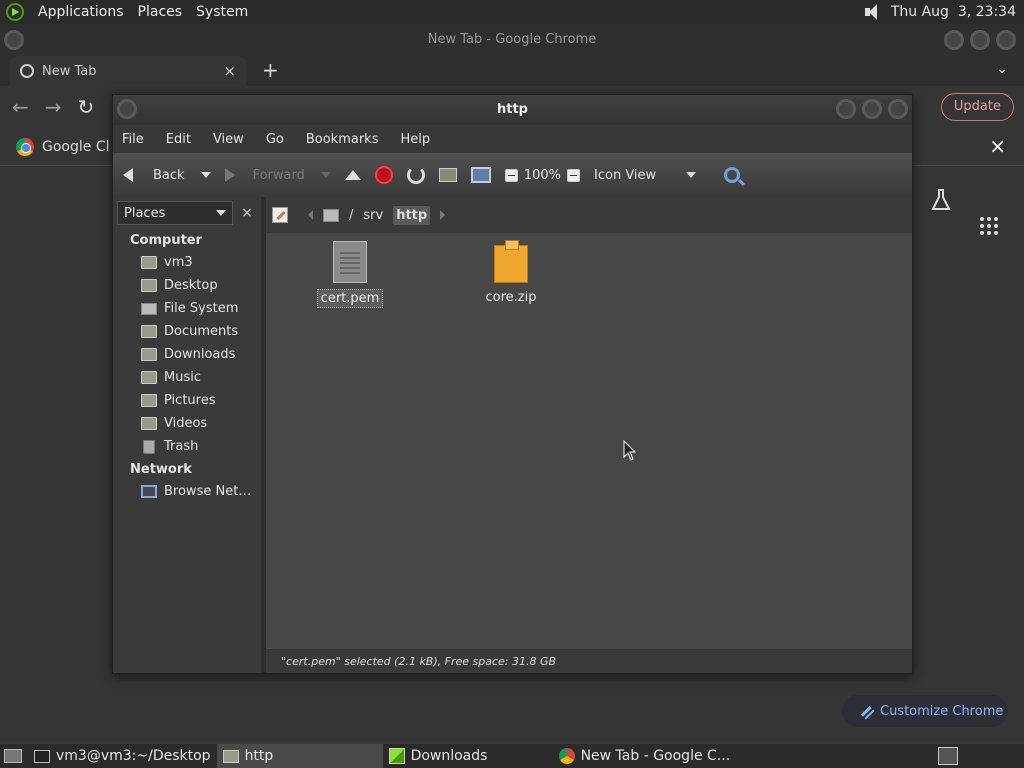  Describe the element at coordinates (145, 213) in the screenshot. I see `sidebar-type-label: Places` at that location.